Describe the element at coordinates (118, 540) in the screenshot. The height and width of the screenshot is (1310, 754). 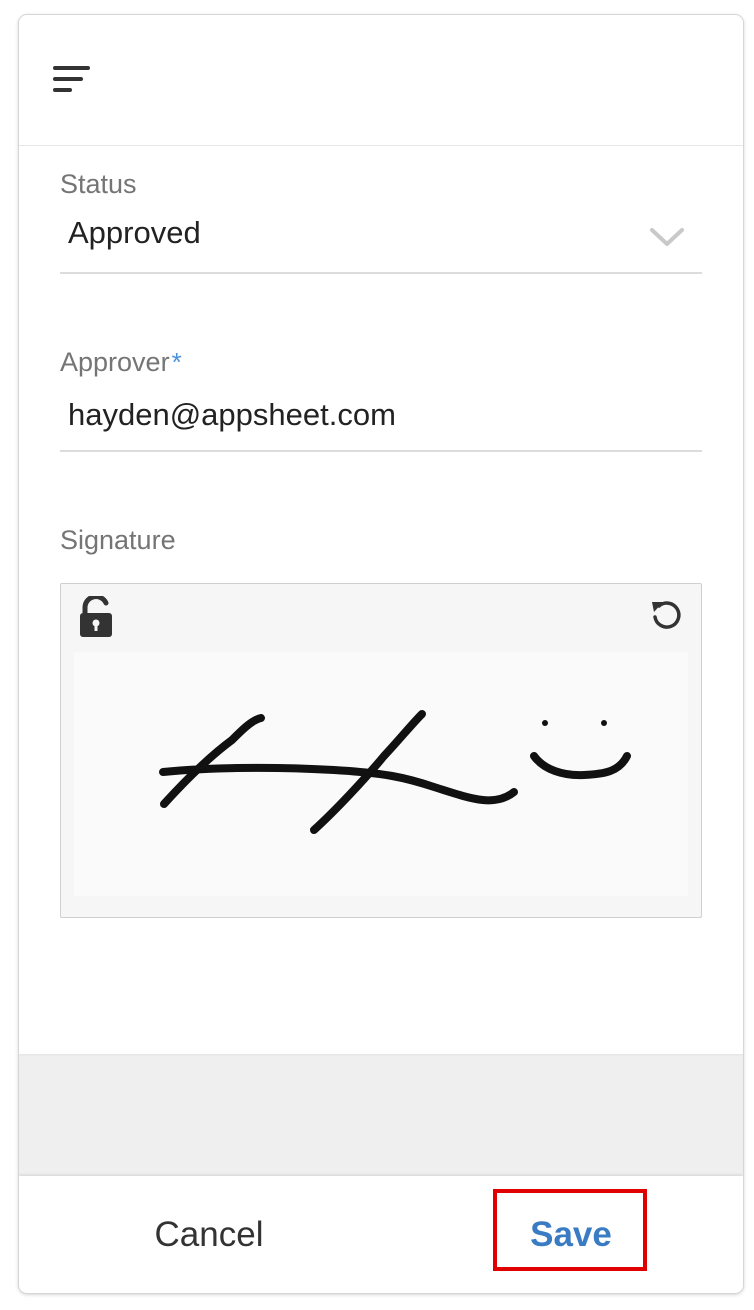
I see `signature-label: Signature` at that location.